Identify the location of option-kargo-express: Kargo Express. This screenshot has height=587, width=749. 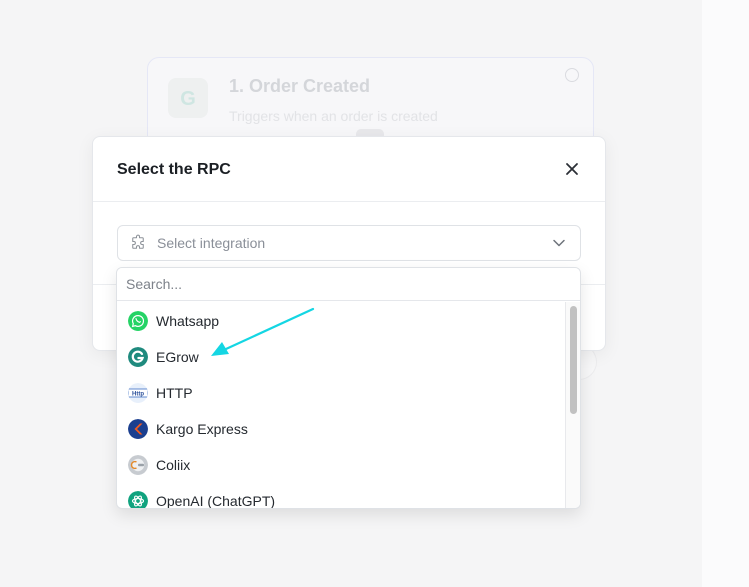
(341, 429).